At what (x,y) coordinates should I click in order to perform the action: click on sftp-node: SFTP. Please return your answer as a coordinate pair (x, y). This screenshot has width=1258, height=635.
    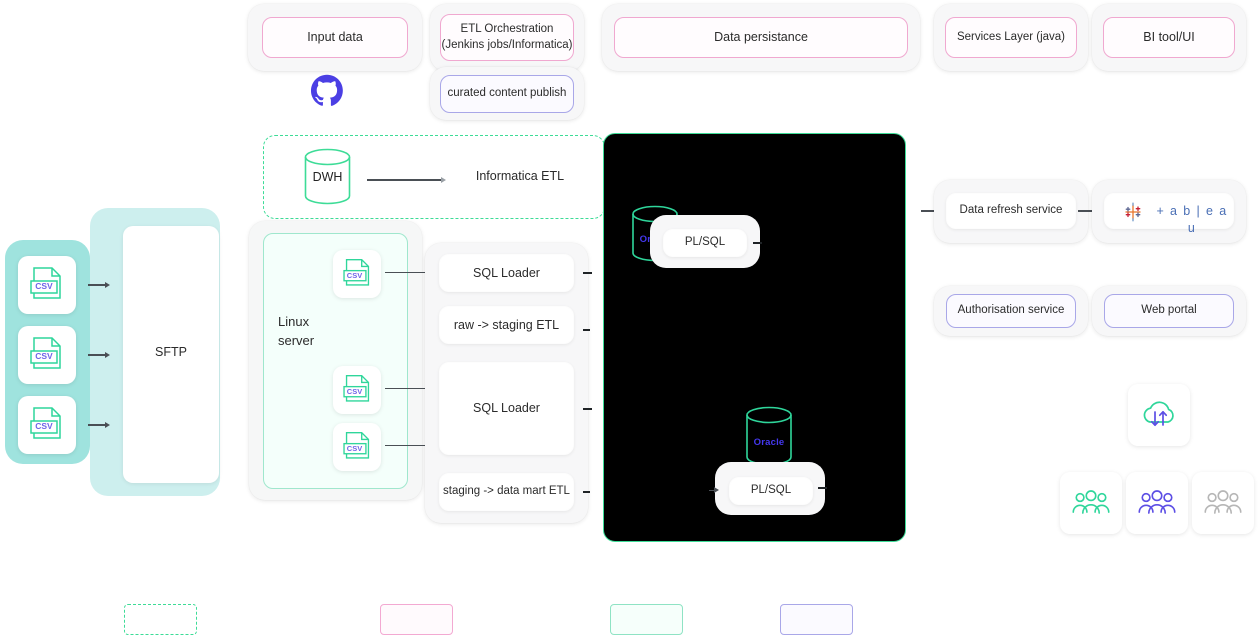
    Looking at the image, I should click on (171, 354).